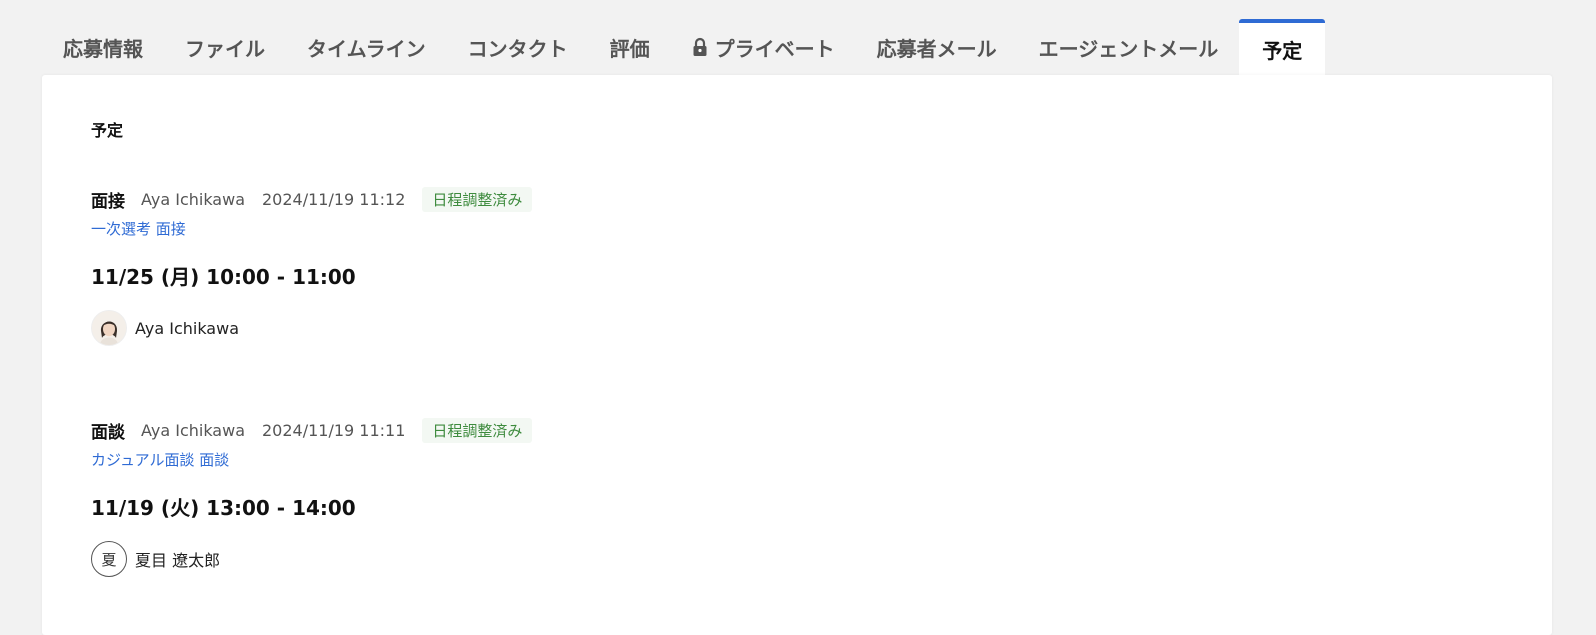 The image size is (1596, 635). I want to click on tab-label: 評価, so click(629, 48).